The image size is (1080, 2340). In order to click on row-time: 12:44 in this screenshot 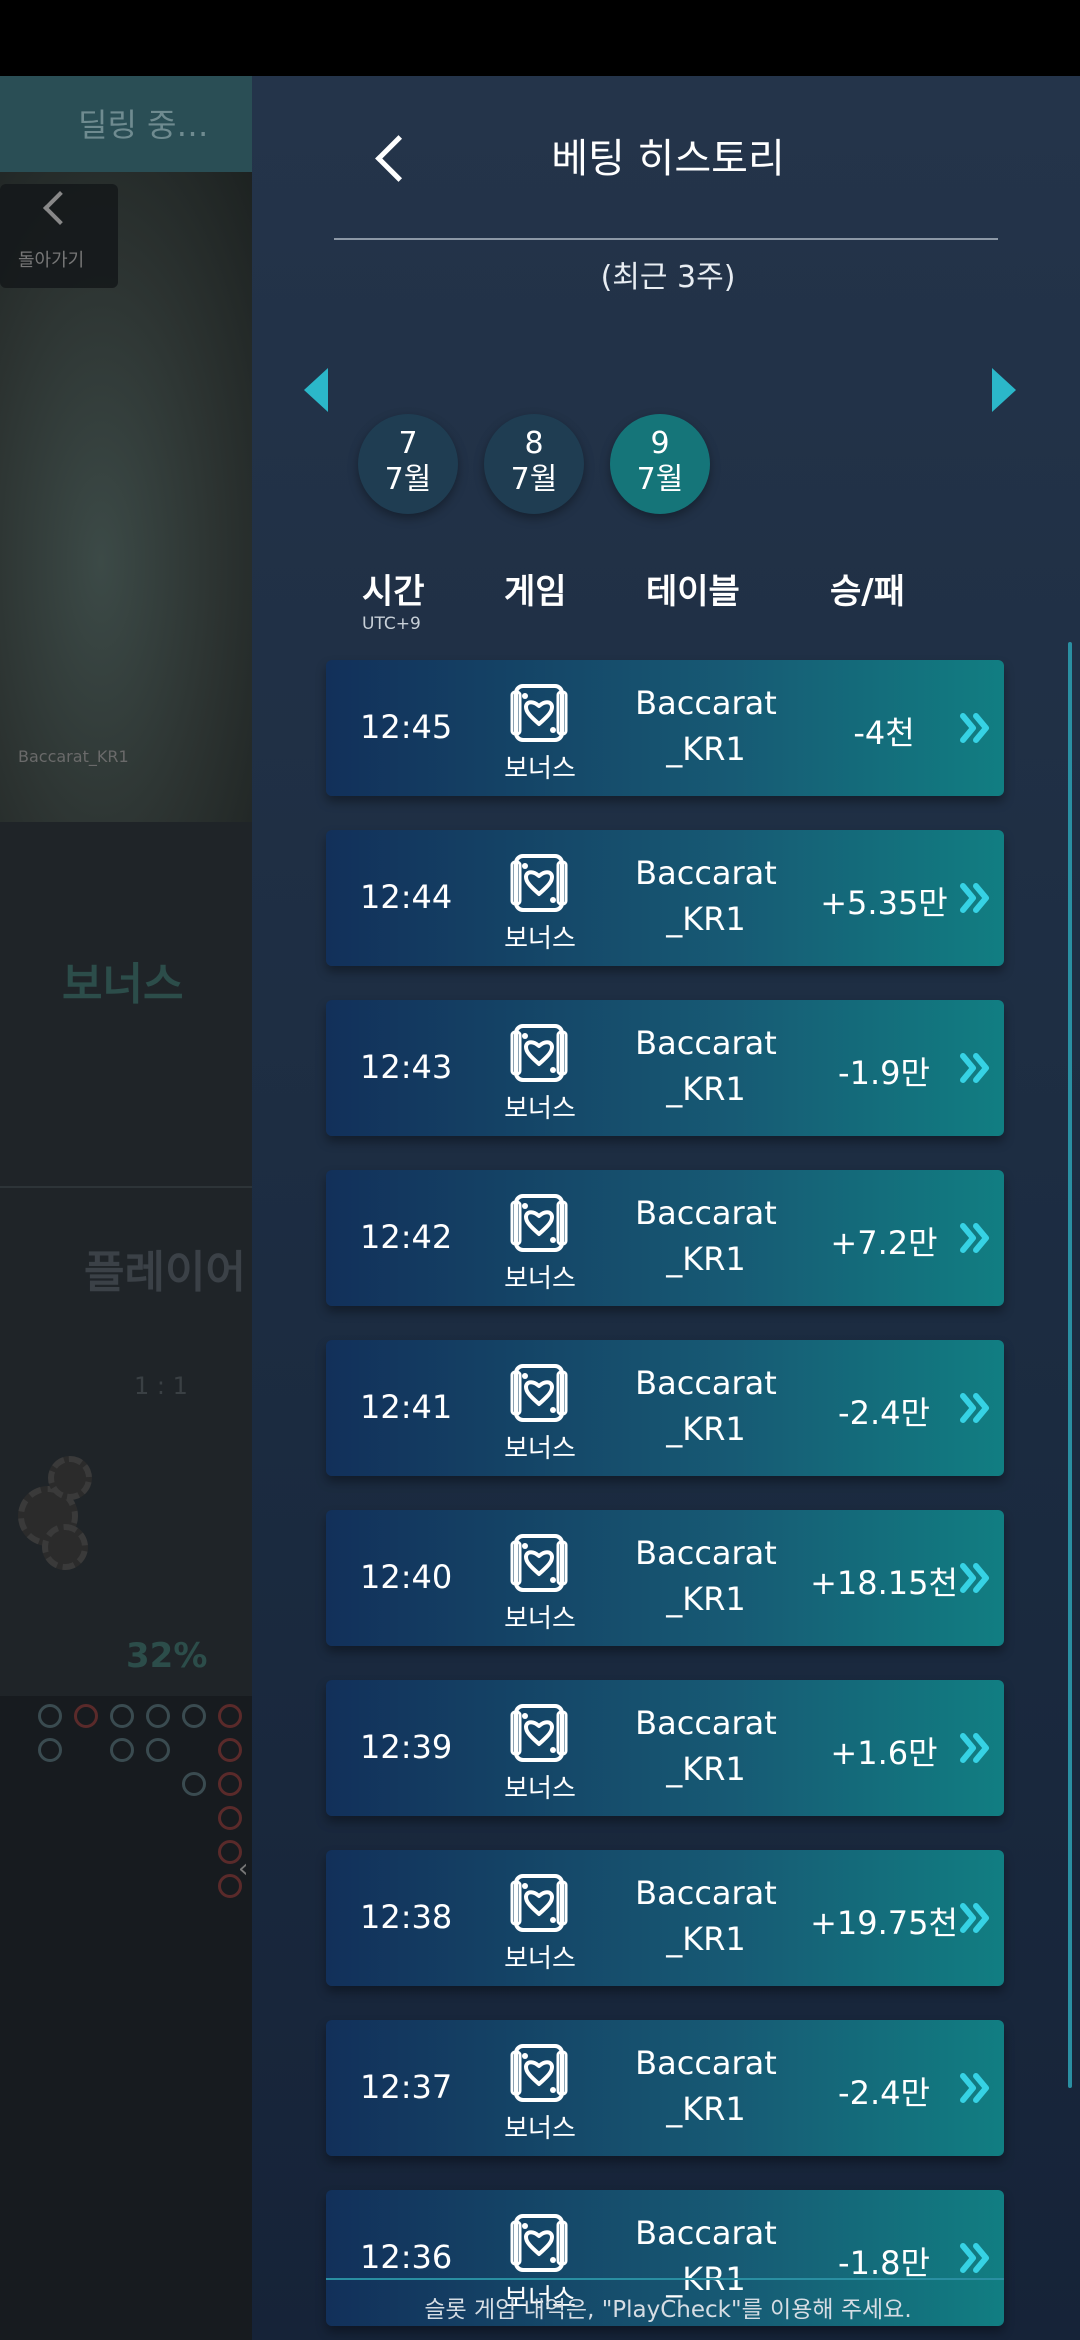, I will do `click(406, 897)`.